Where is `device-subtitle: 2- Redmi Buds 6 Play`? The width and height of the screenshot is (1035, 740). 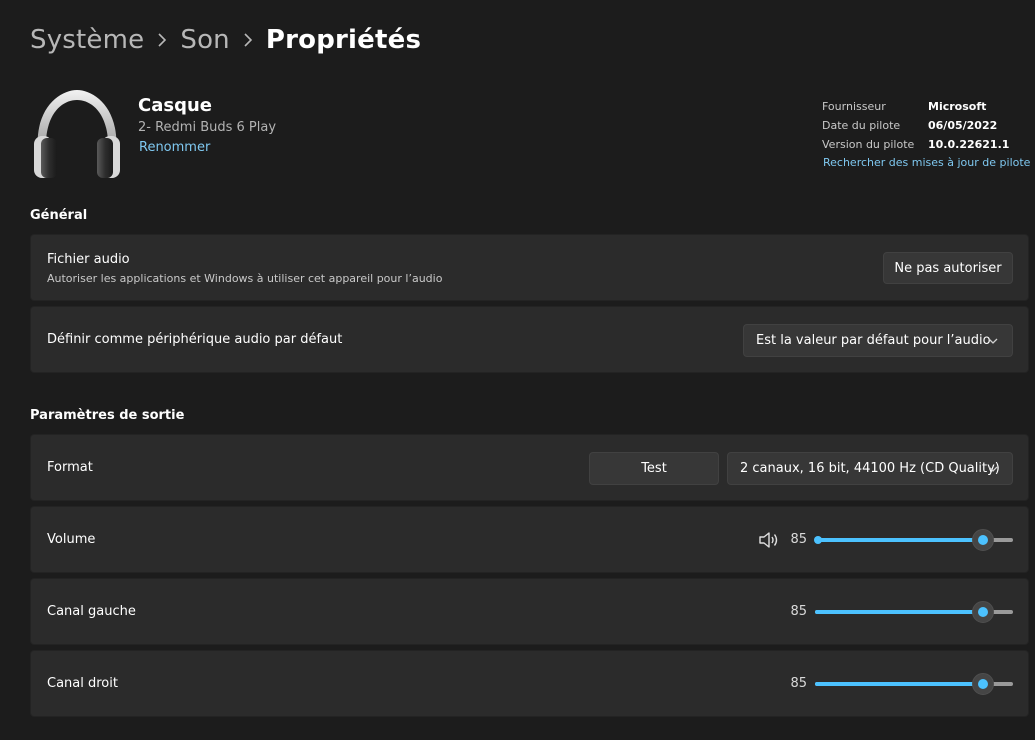
device-subtitle: 2- Redmi Buds 6 Play is located at coordinates (207, 127).